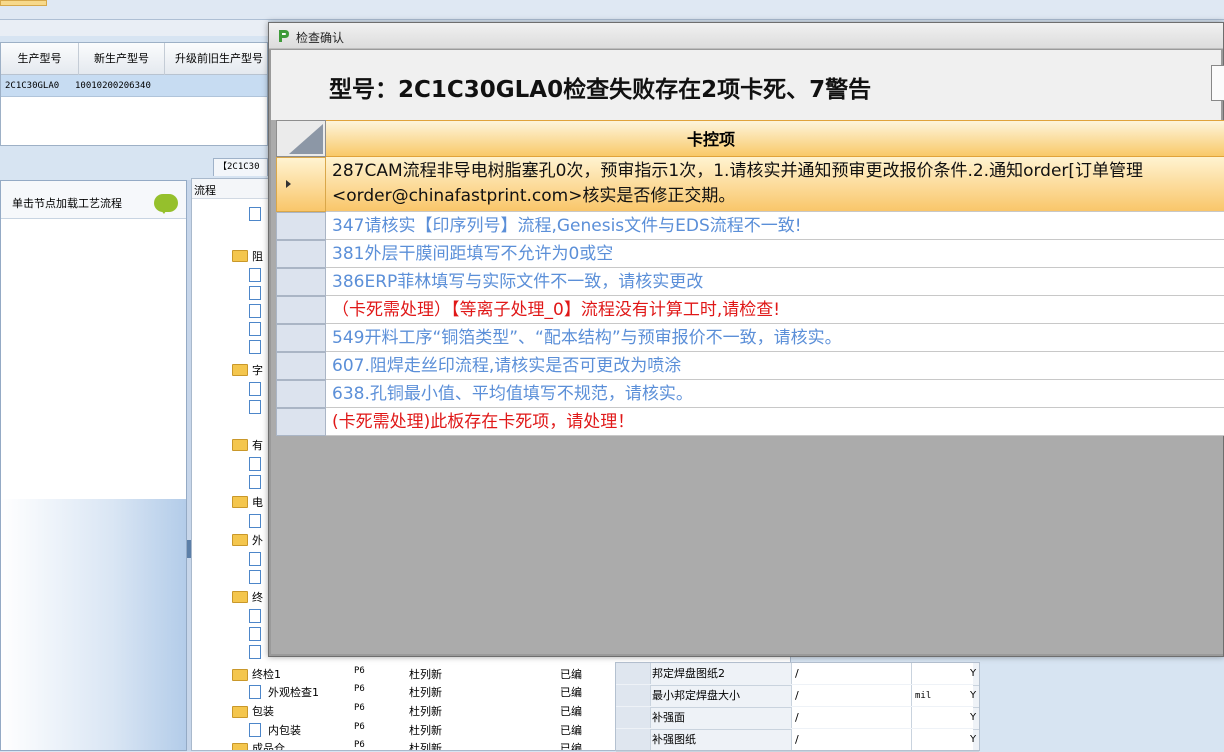 This screenshot has height=752, width=1224. Describe the element at coordinates (306, 139) in the screenshot. I see `corner-triangle-icon` at that location.